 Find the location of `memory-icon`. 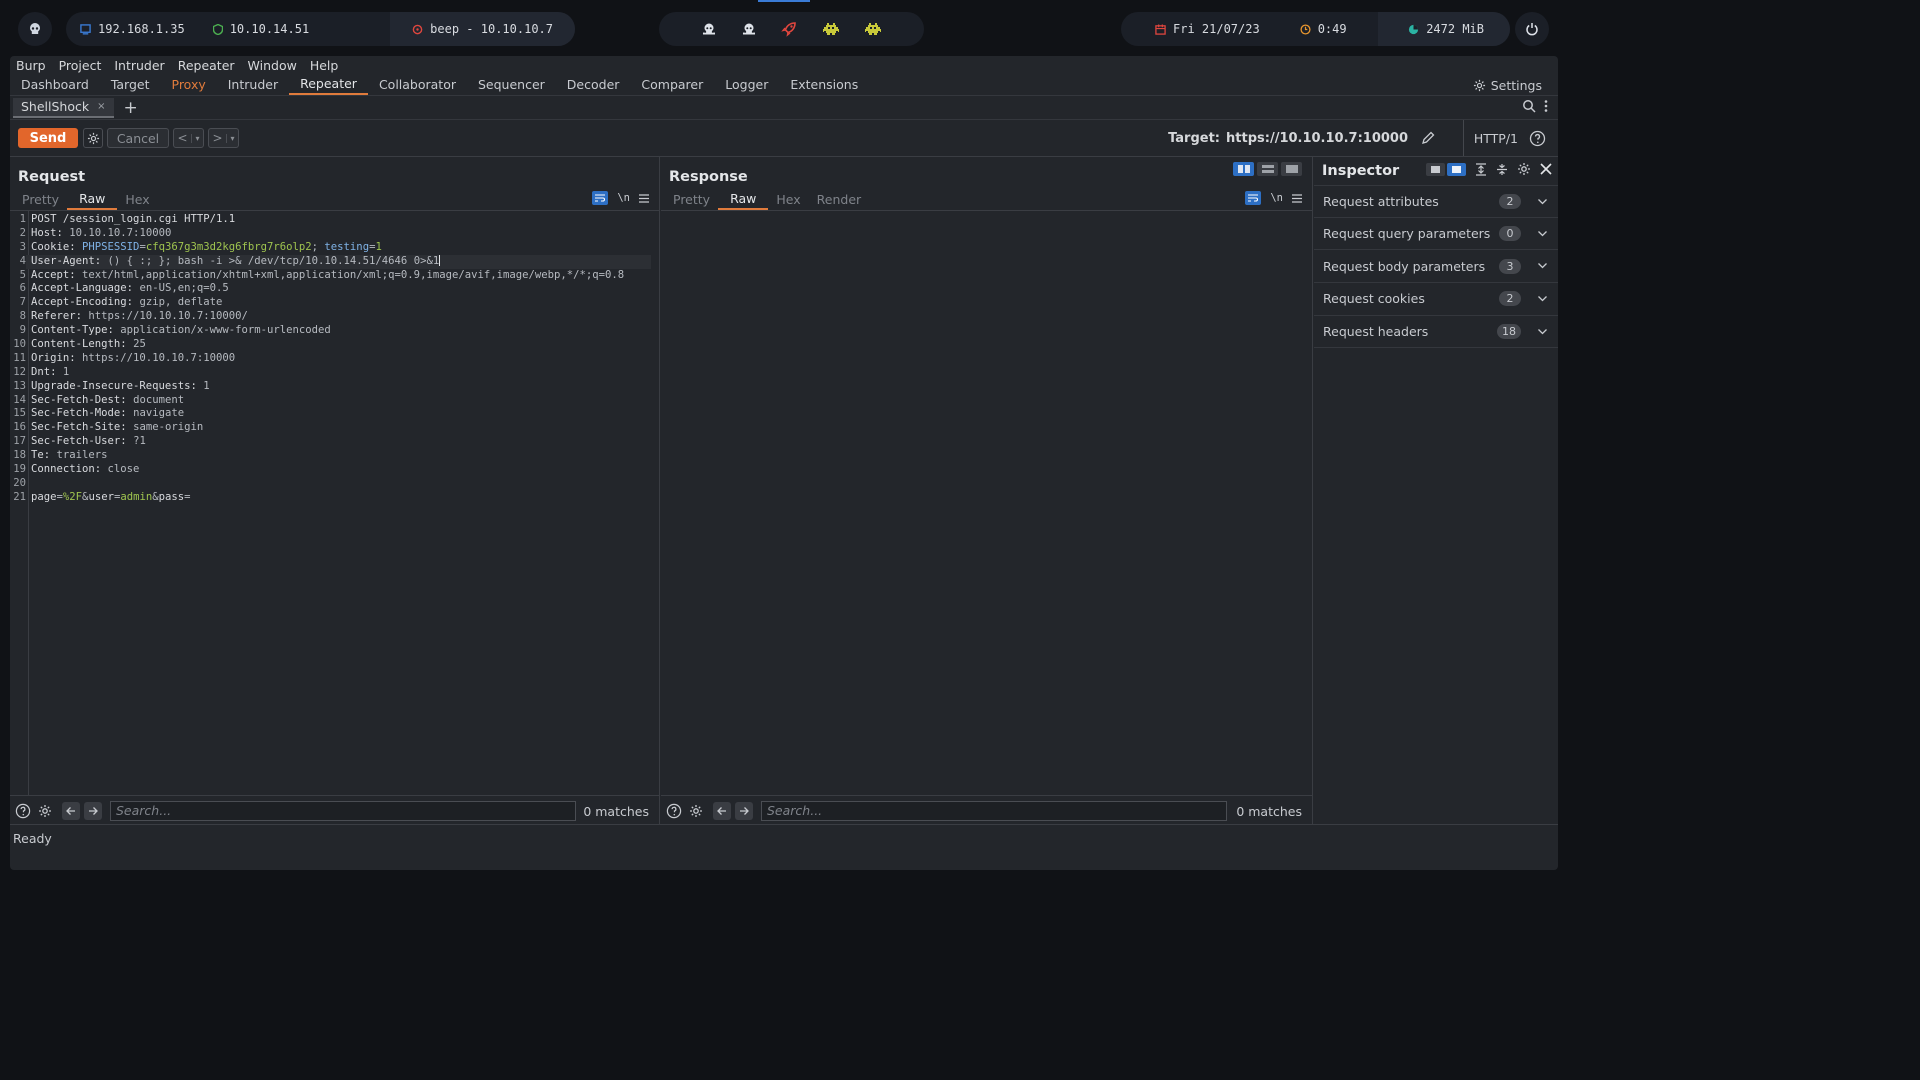

memory-icon is located at coordinates (1414, 29).